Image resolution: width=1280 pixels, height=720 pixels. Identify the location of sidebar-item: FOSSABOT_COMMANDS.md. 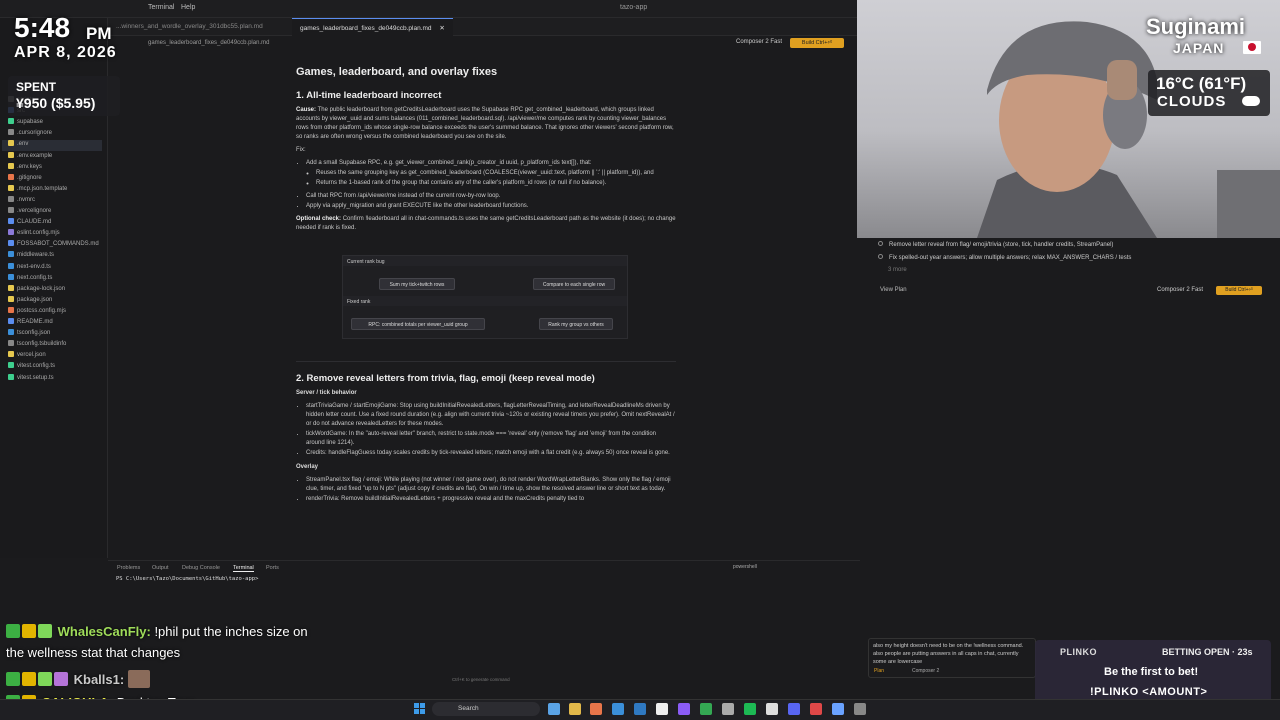
(53, 245).